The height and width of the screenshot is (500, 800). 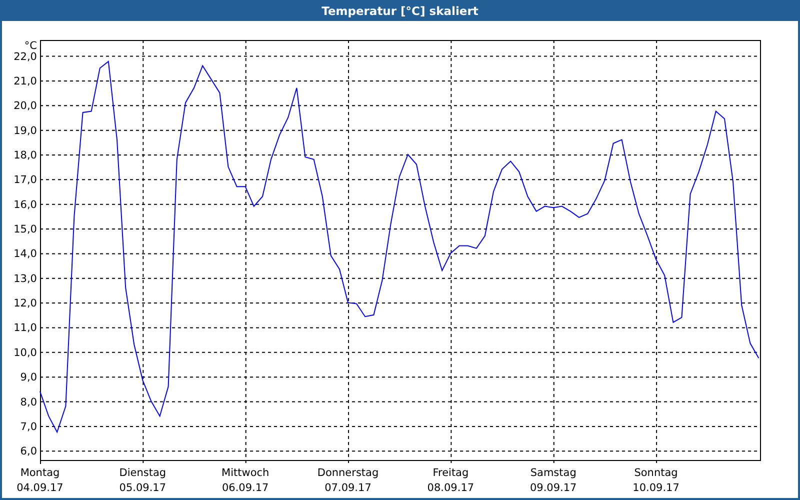 I want to click on date-label: 07.09.17, so click(x=348, y=488).